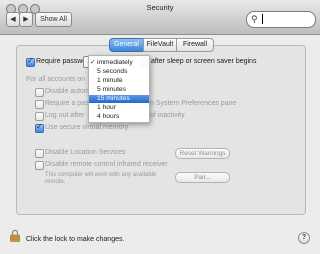  Describe the element at coordinates (65, 115) in the screenshot. I see `log-out-inactivity-label: Log out after` at that location.